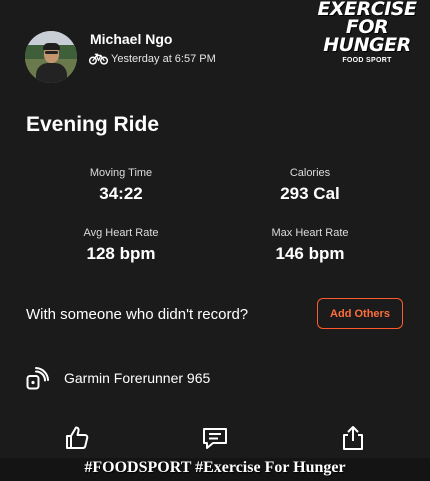 The image size is (430, 481). I want to click on share-icon, so click(353, 438).